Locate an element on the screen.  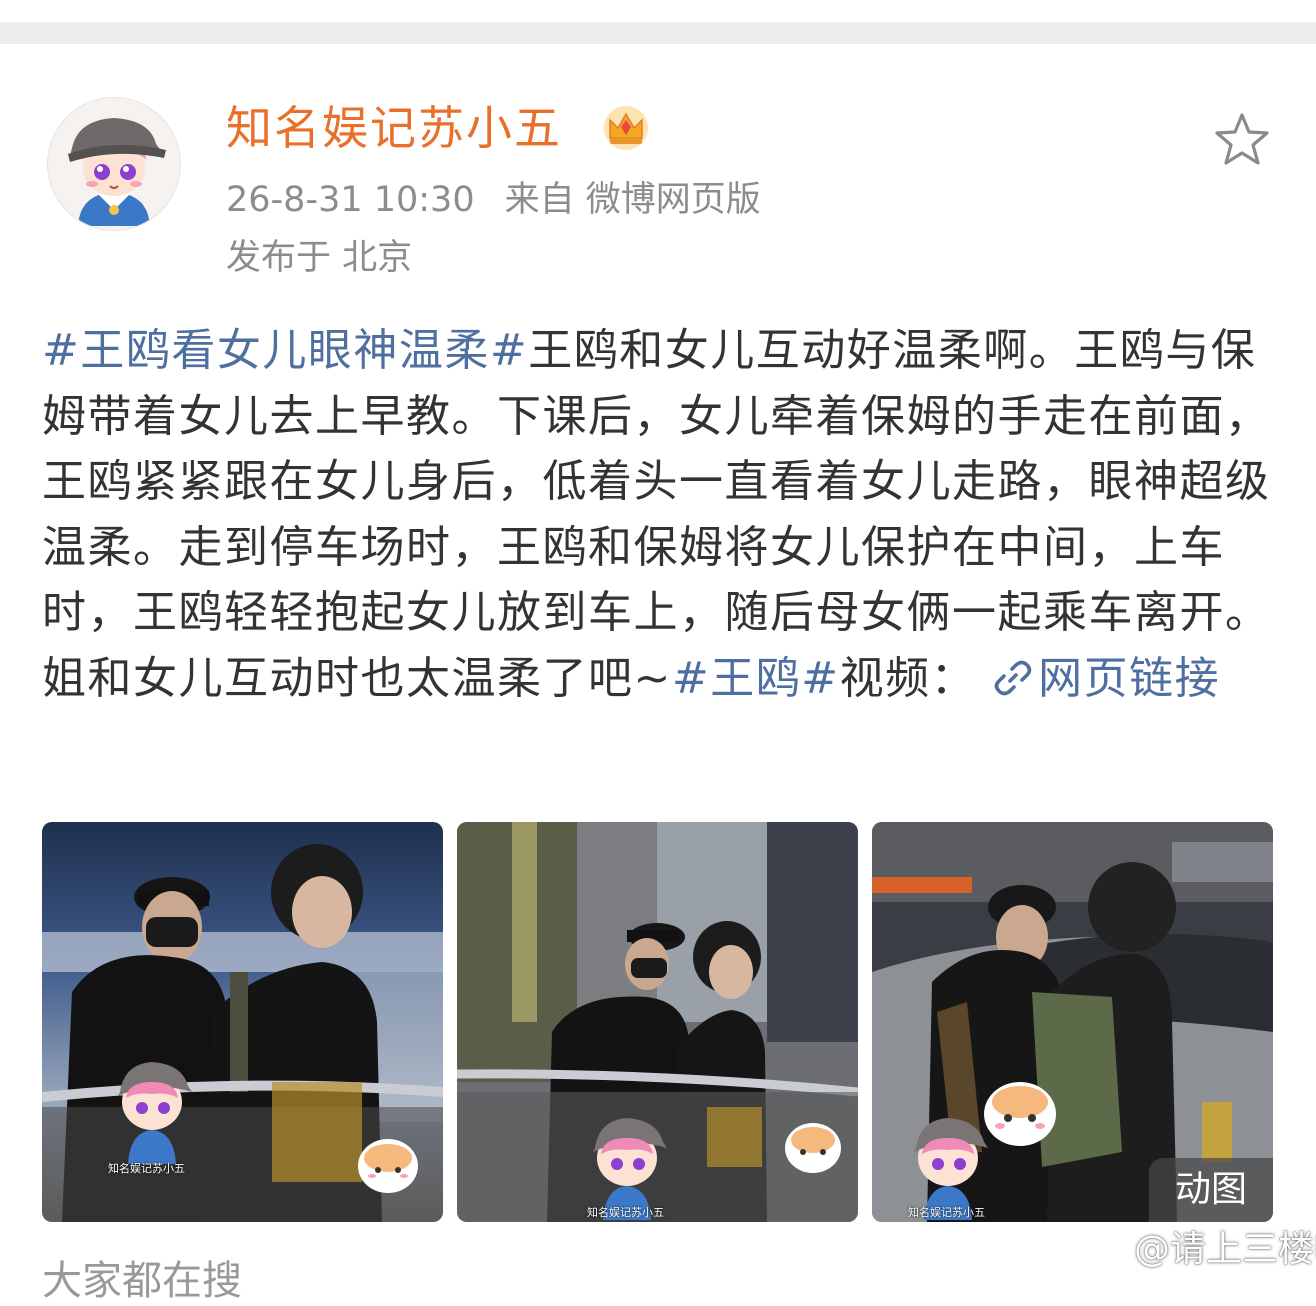
watermark: @请上三楼吧 is located at coordinates (1203, 1250).